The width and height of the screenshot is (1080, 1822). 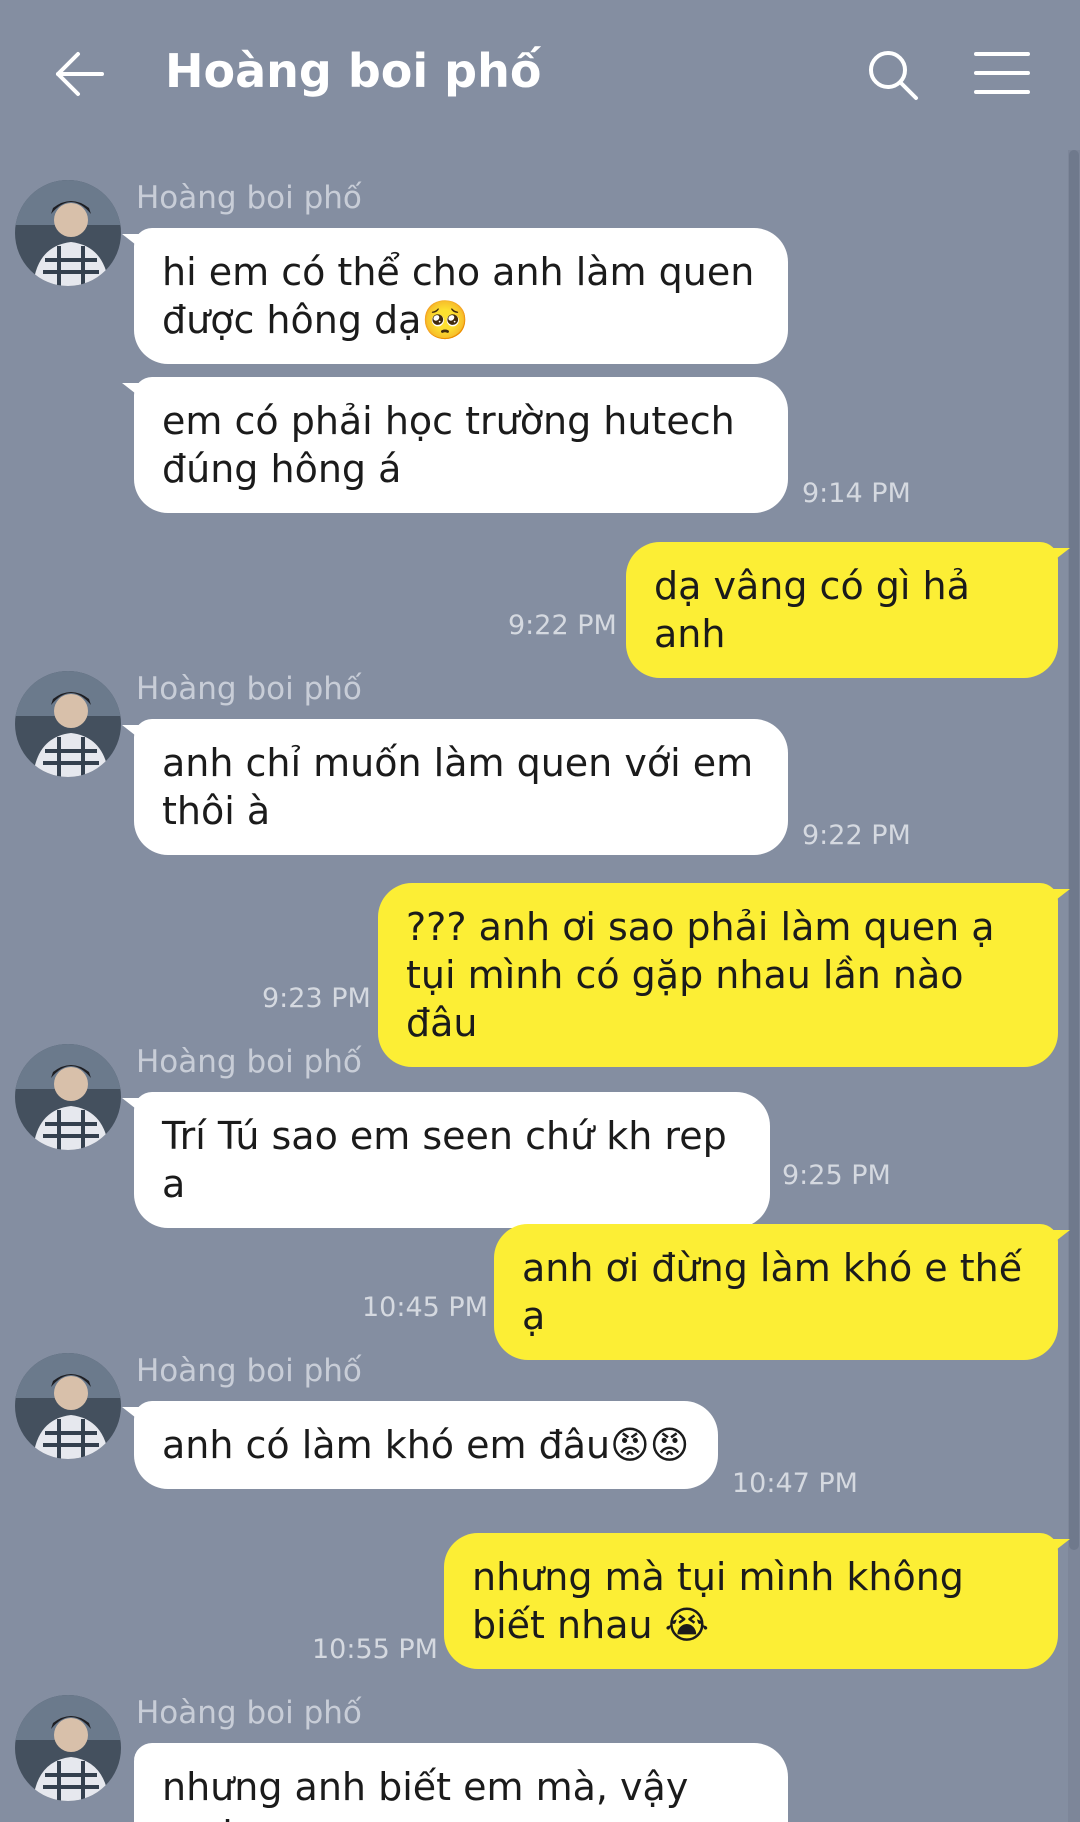 I want to click on message-timestamp: 10:55 PM, so click(x=375, y=1649).